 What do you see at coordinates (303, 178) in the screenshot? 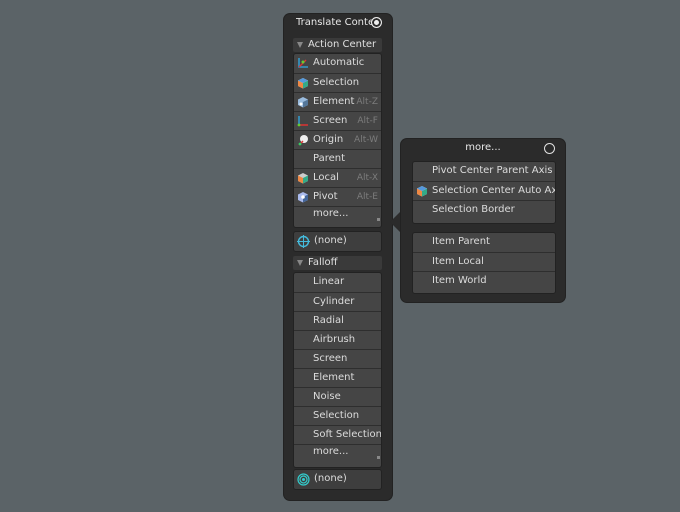
I see `local-icon` at bounding box center [303, 178].